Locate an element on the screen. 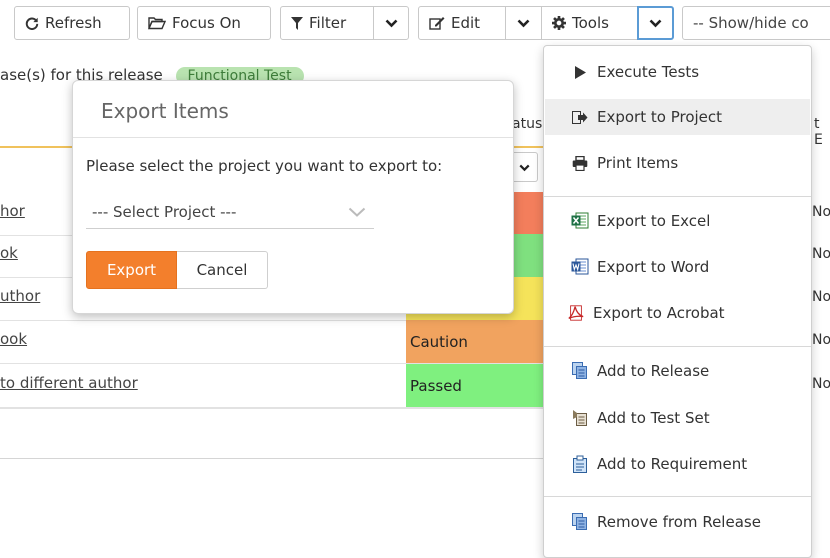 This screenshot has height=558, width=830. edit-label: Edit is located at coordinates (466, 23).